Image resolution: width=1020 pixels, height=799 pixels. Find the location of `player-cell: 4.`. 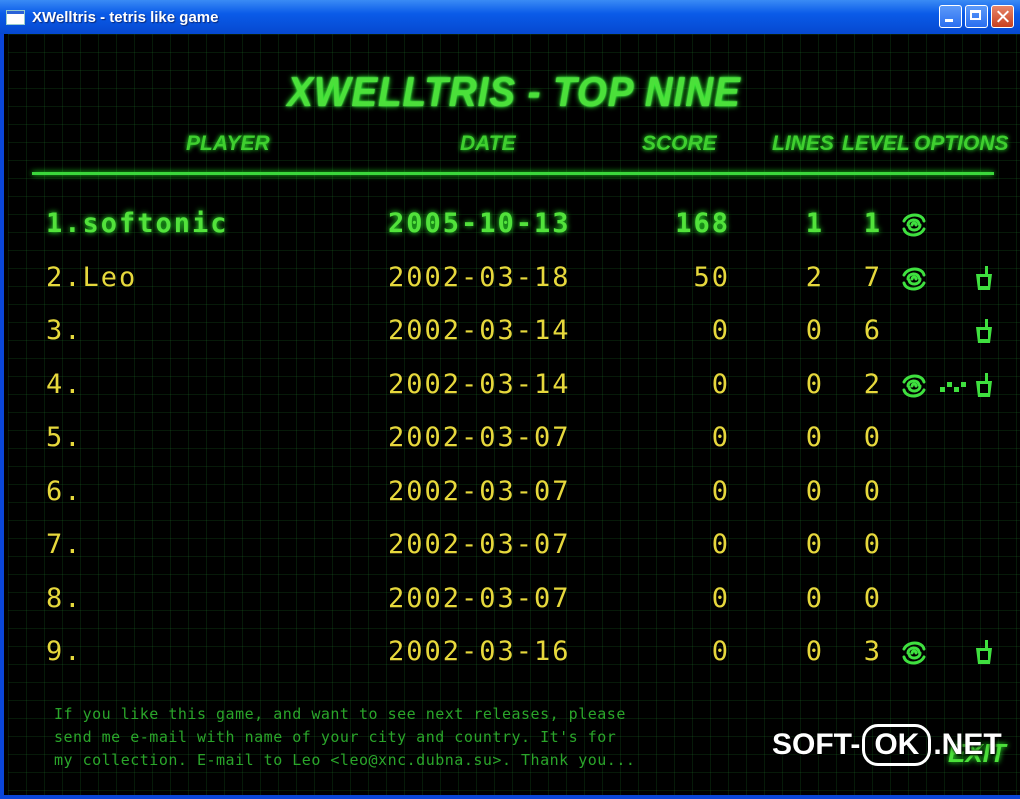

player-cell: 4. is located at coordinates (64, 384).